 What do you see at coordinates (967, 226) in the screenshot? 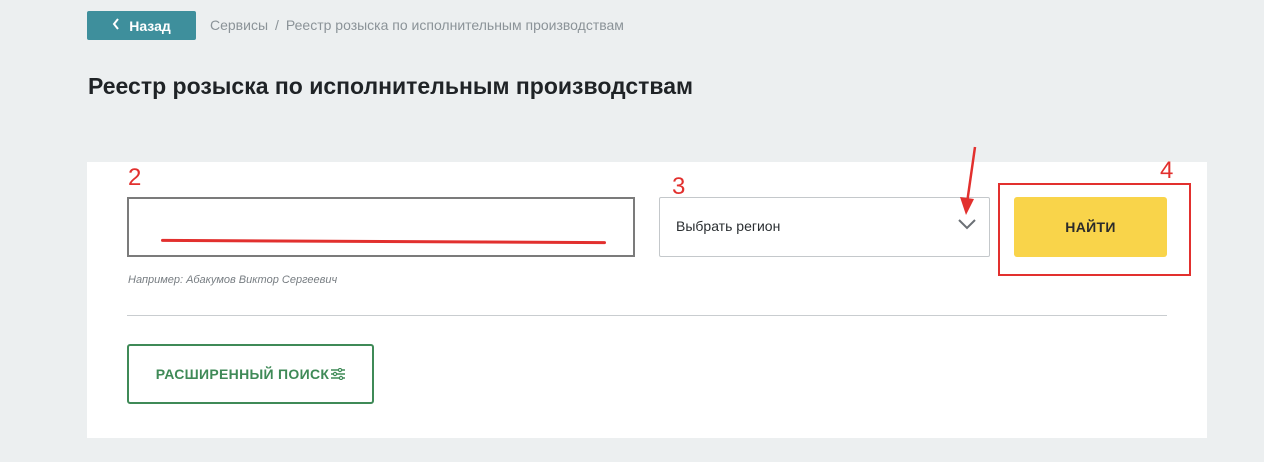
I see `chevron-down-icon` at bounding box center [967, 226].